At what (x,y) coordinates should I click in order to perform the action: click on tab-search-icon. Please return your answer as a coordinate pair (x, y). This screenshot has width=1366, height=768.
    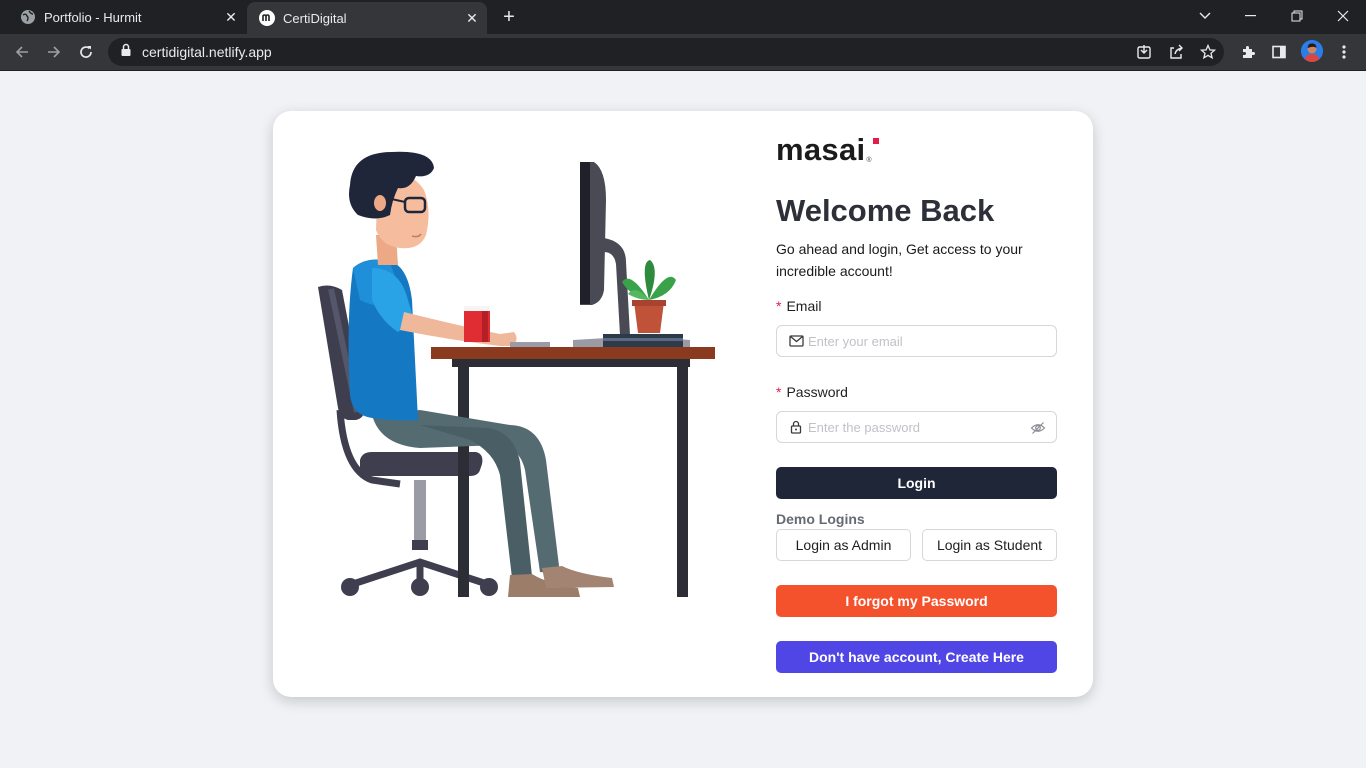
    Looking at the image, I should click on (1205, 16).